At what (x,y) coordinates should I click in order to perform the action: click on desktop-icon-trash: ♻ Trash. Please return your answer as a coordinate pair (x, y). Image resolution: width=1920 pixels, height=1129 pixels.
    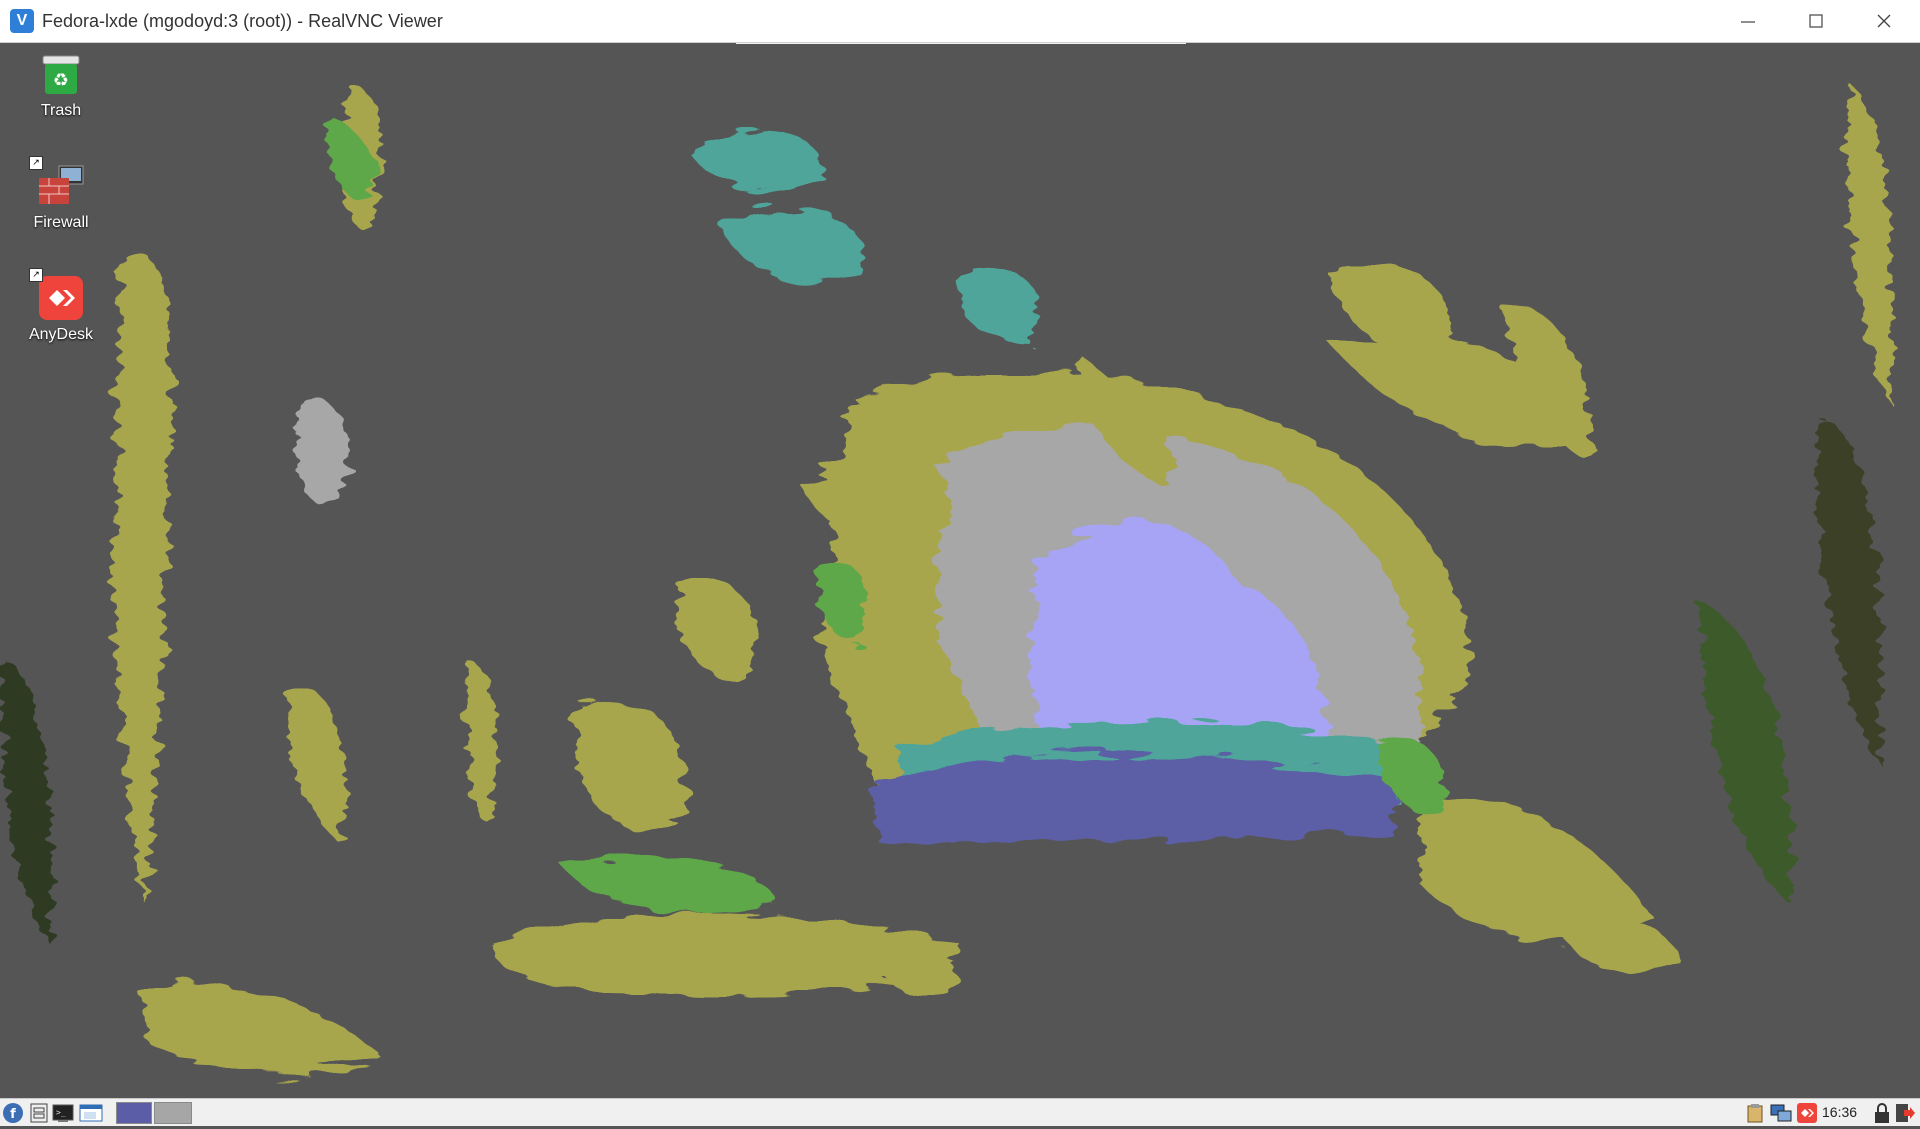
    Looking at the image, I should click on (61, 85).